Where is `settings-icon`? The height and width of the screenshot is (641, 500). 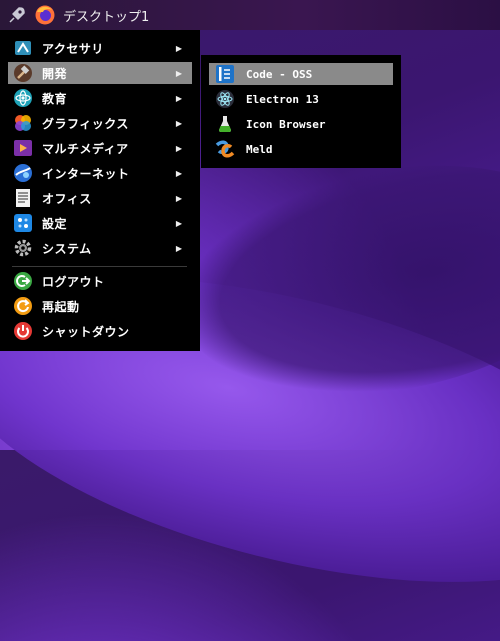 settings-icon is located at coordinates (23, 223).